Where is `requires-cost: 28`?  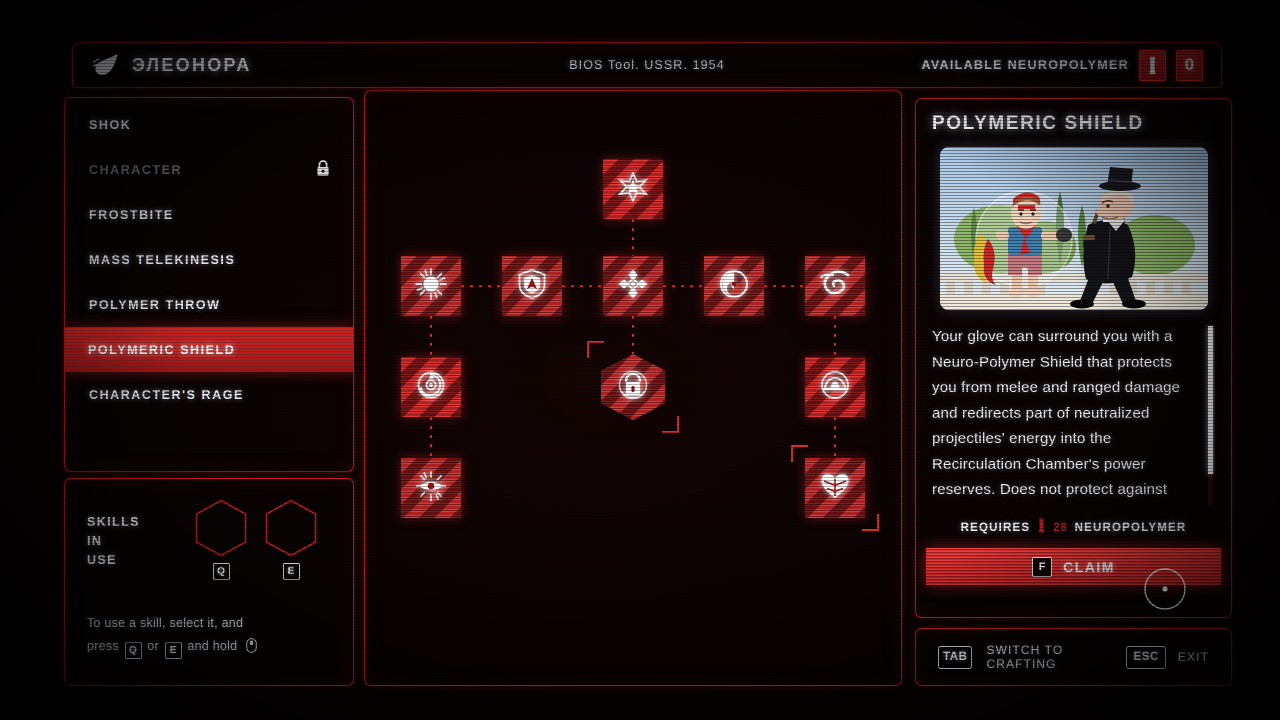
requires-cost: 28 is located at coordinates (1060, 528).